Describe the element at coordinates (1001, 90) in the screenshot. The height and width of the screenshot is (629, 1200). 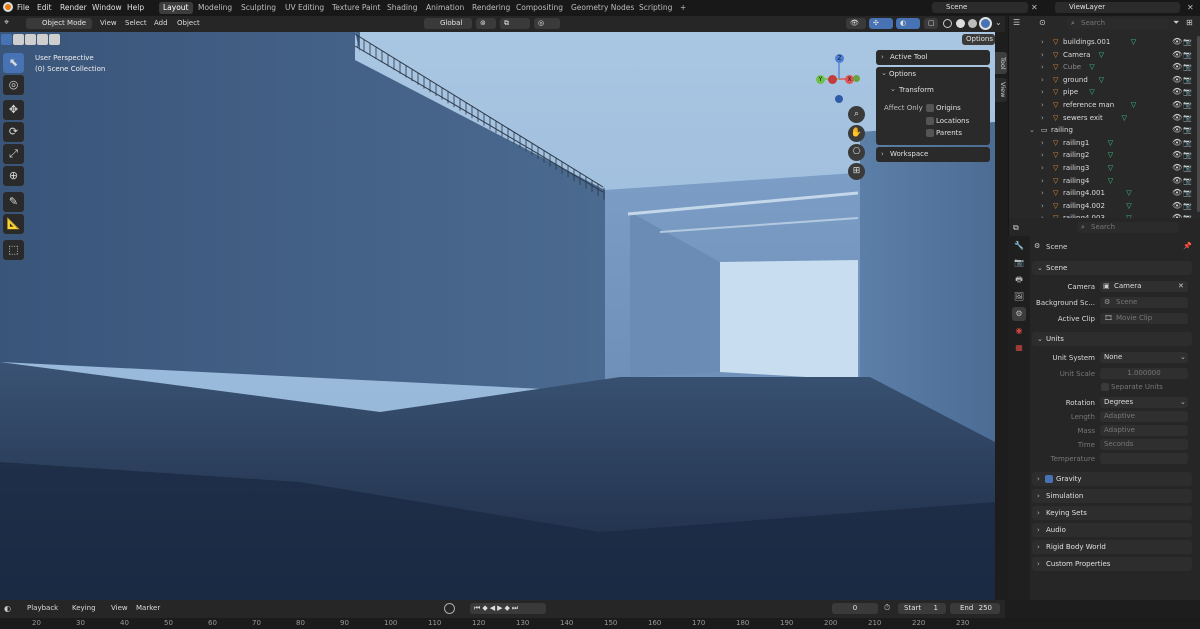
I see `tab-view: View` at that location.